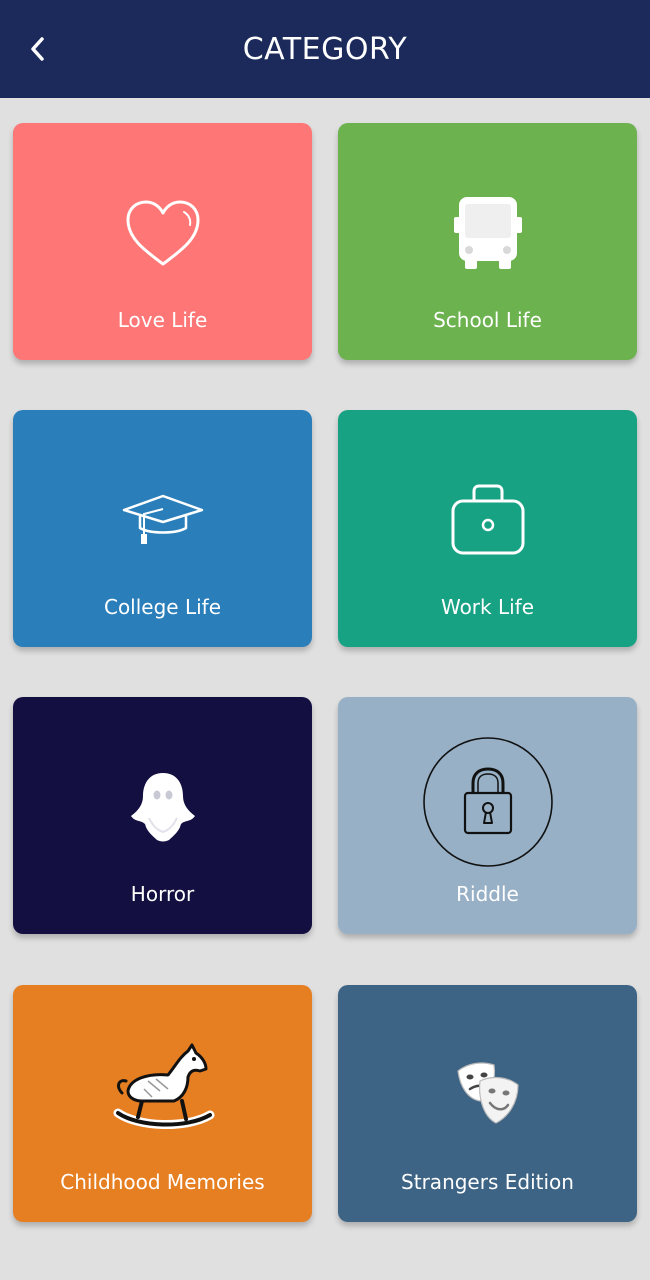  I want to click on category-label: Horror, so click(162, 894).